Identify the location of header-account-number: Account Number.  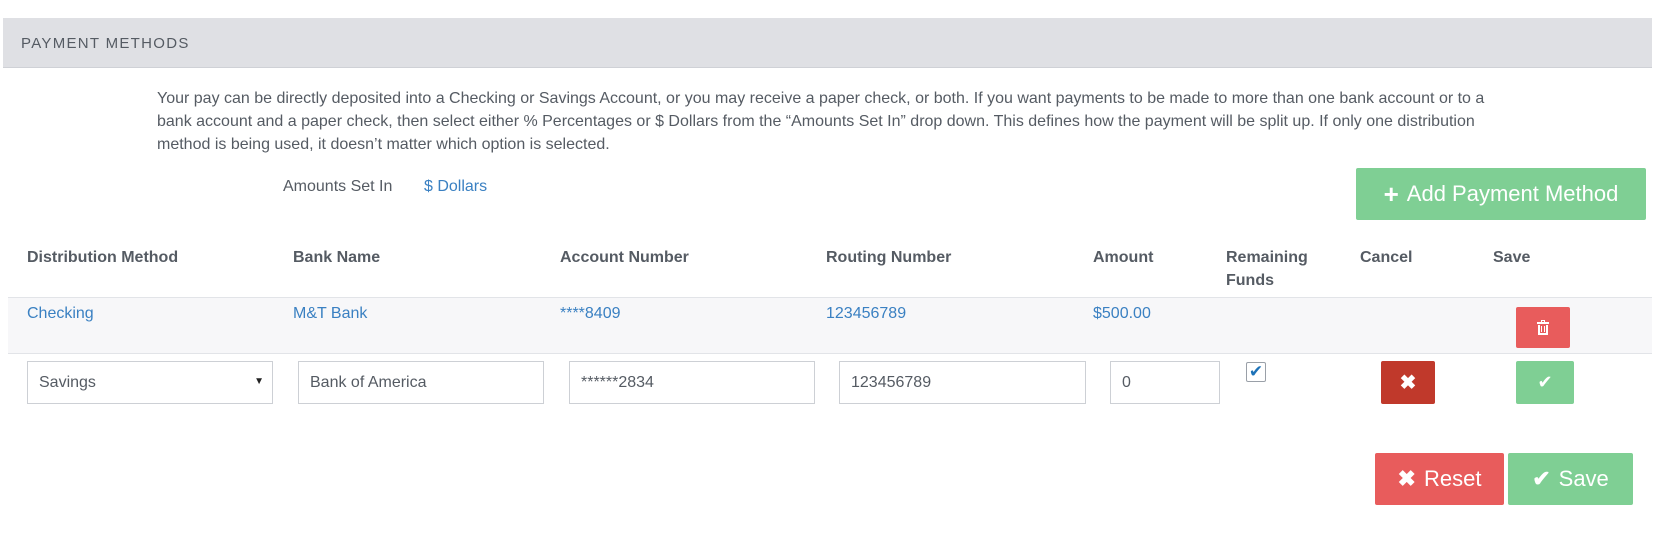
(624, 257).